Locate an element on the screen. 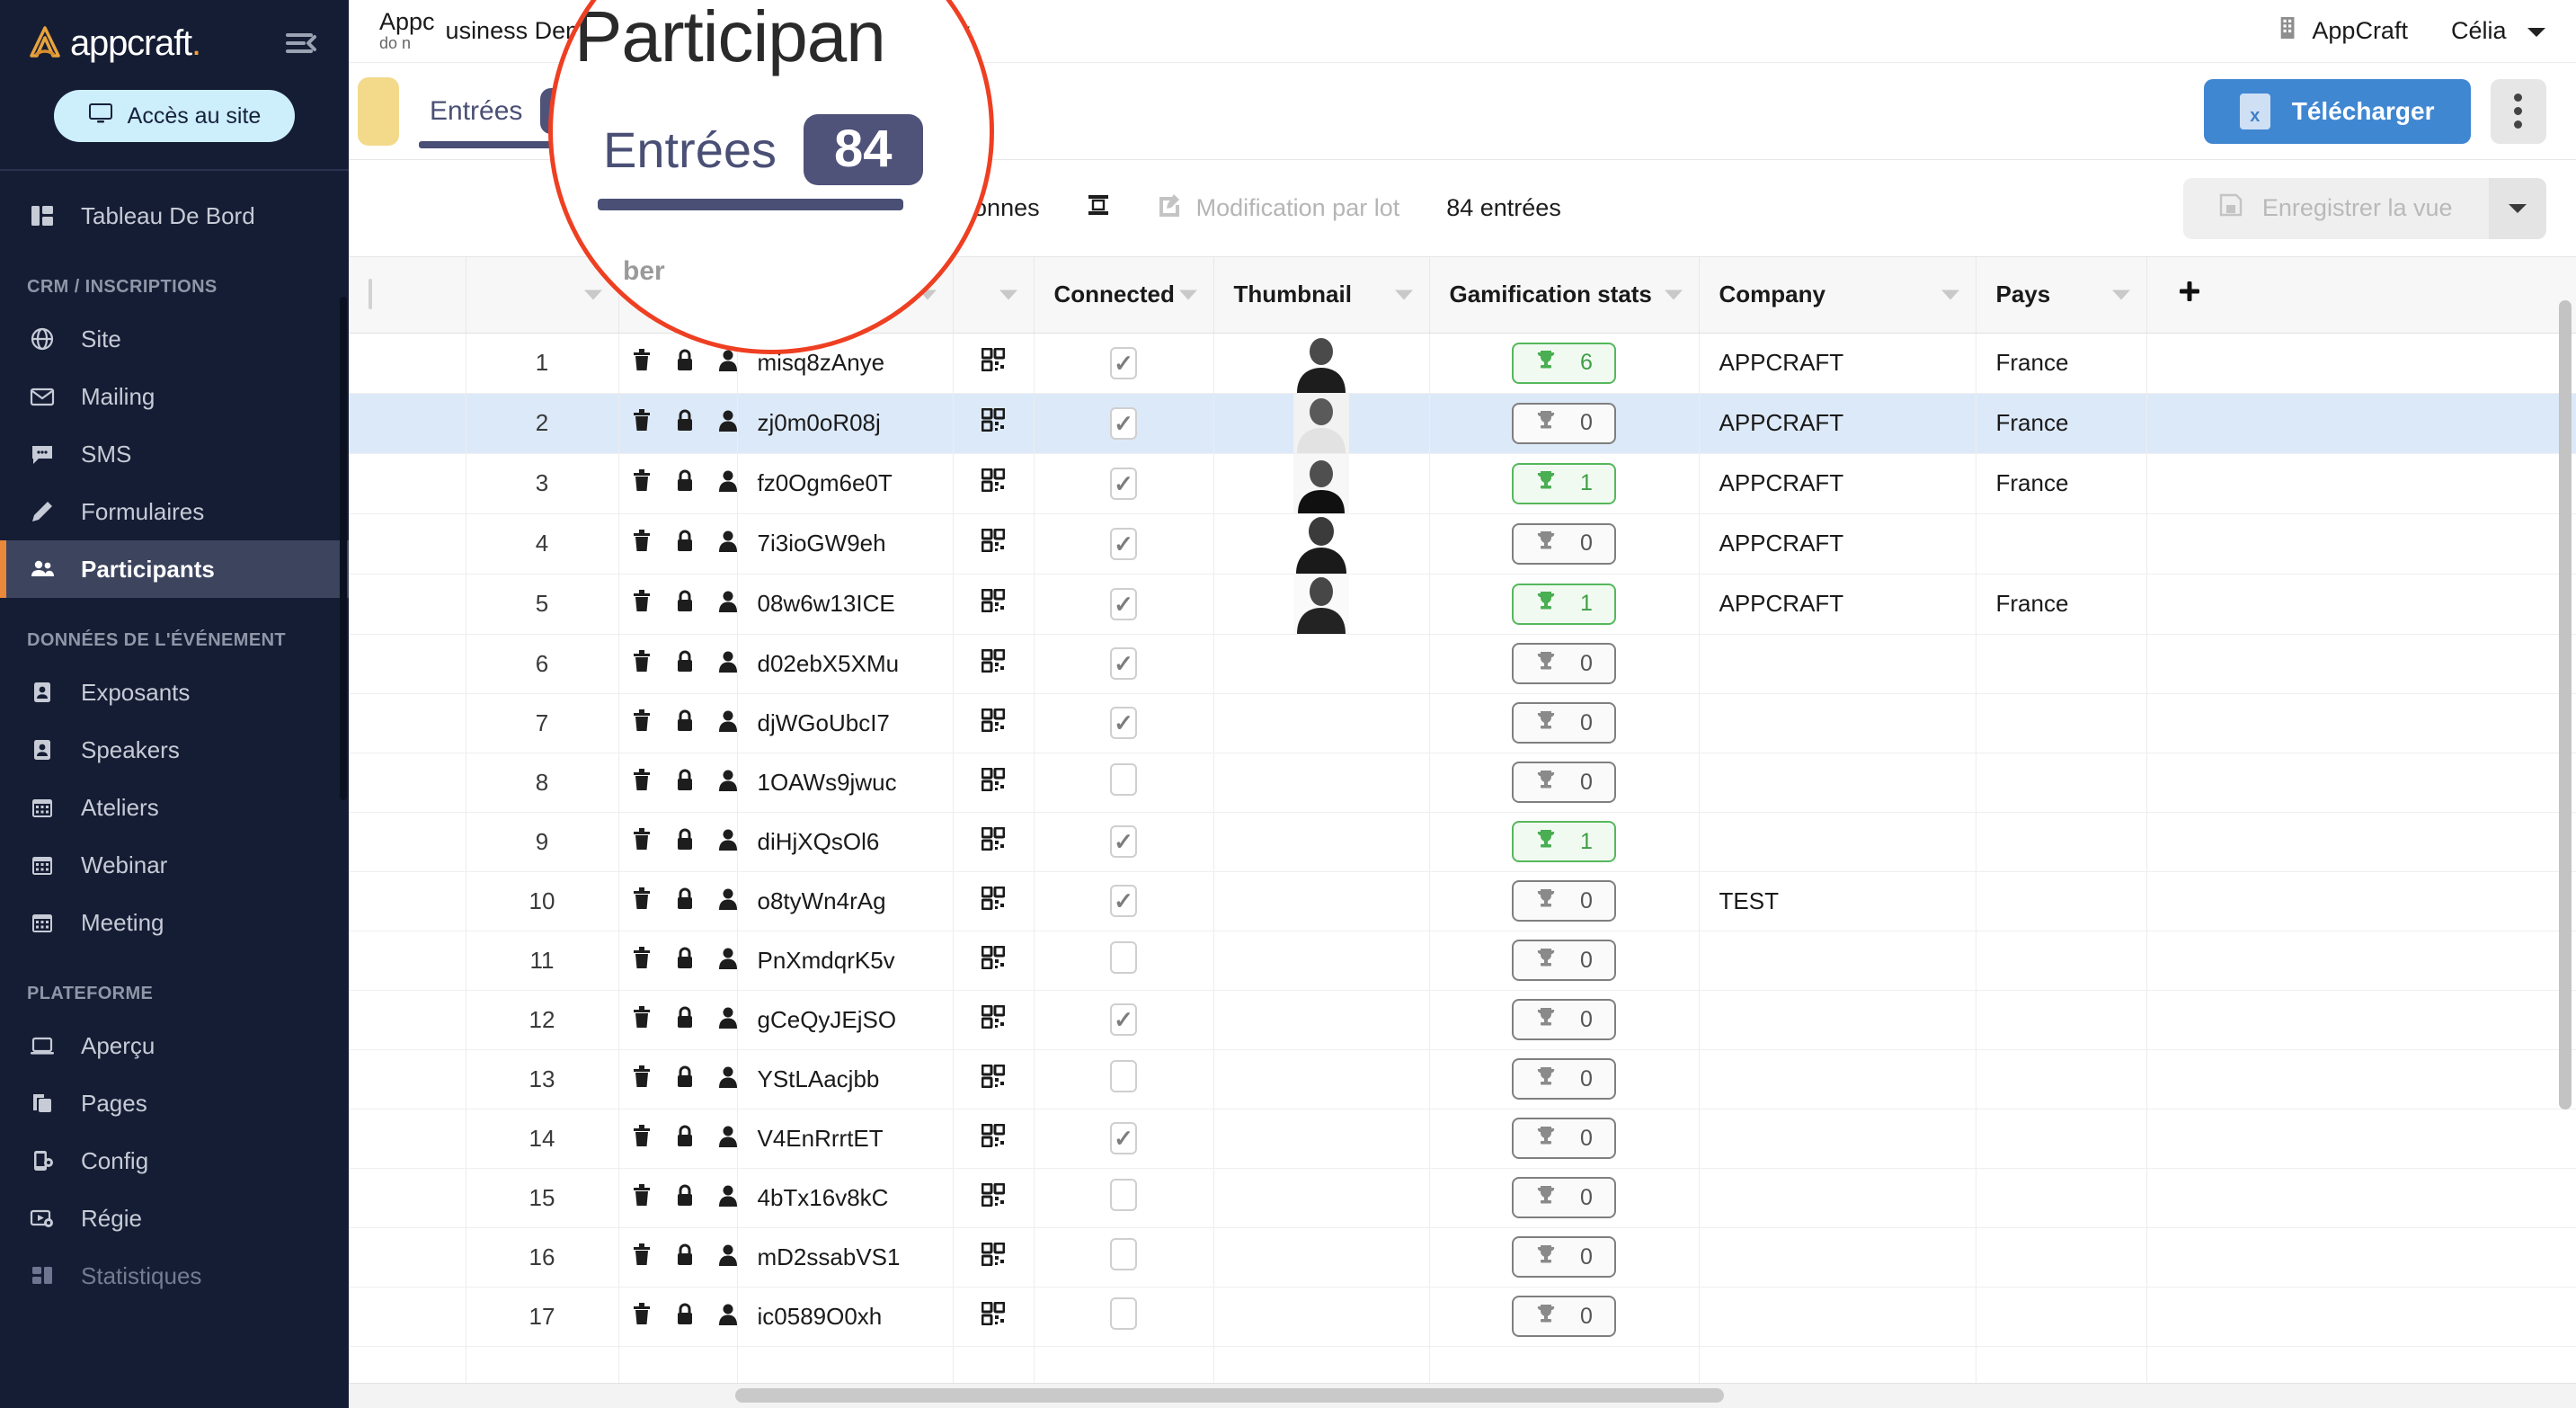 Image resolution: width=2576 pixels, height=1408 pixels. th-pays: Pays is located at coordinates (2061, 296).